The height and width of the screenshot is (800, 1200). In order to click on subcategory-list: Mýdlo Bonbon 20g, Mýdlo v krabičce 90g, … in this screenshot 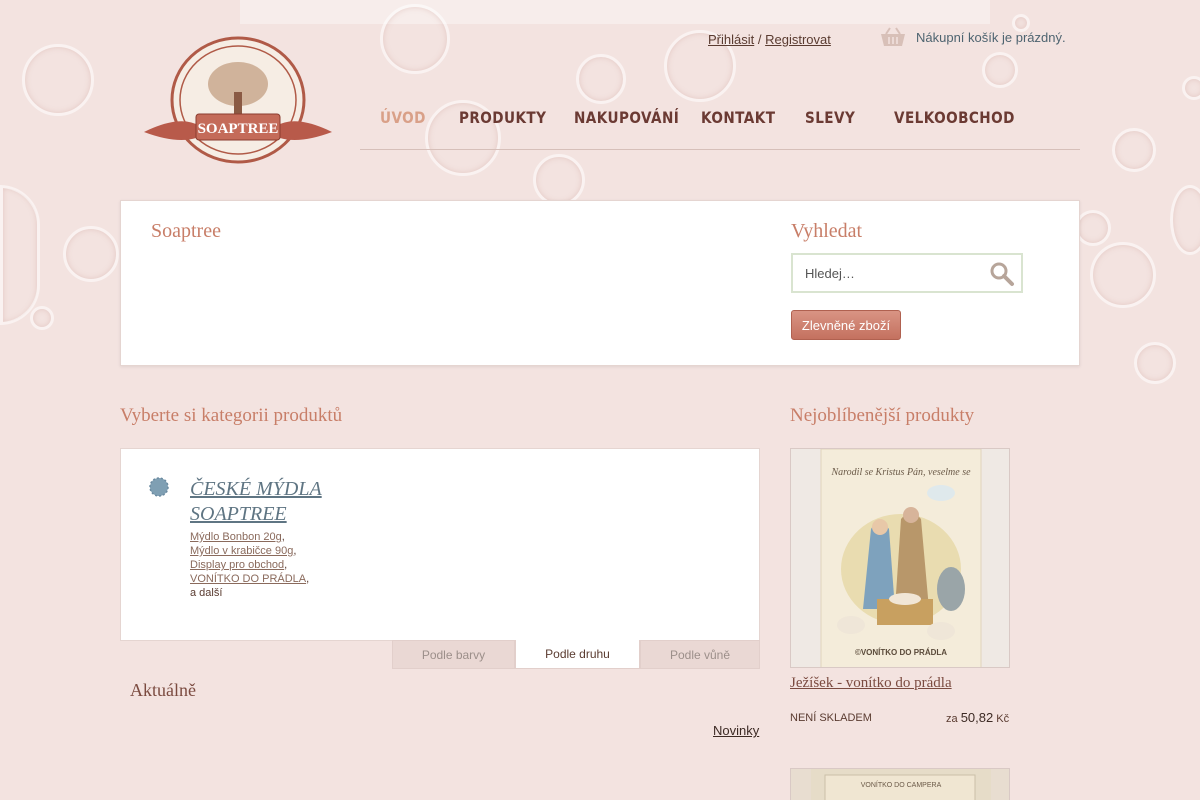, I will do `click(250, 565)`.